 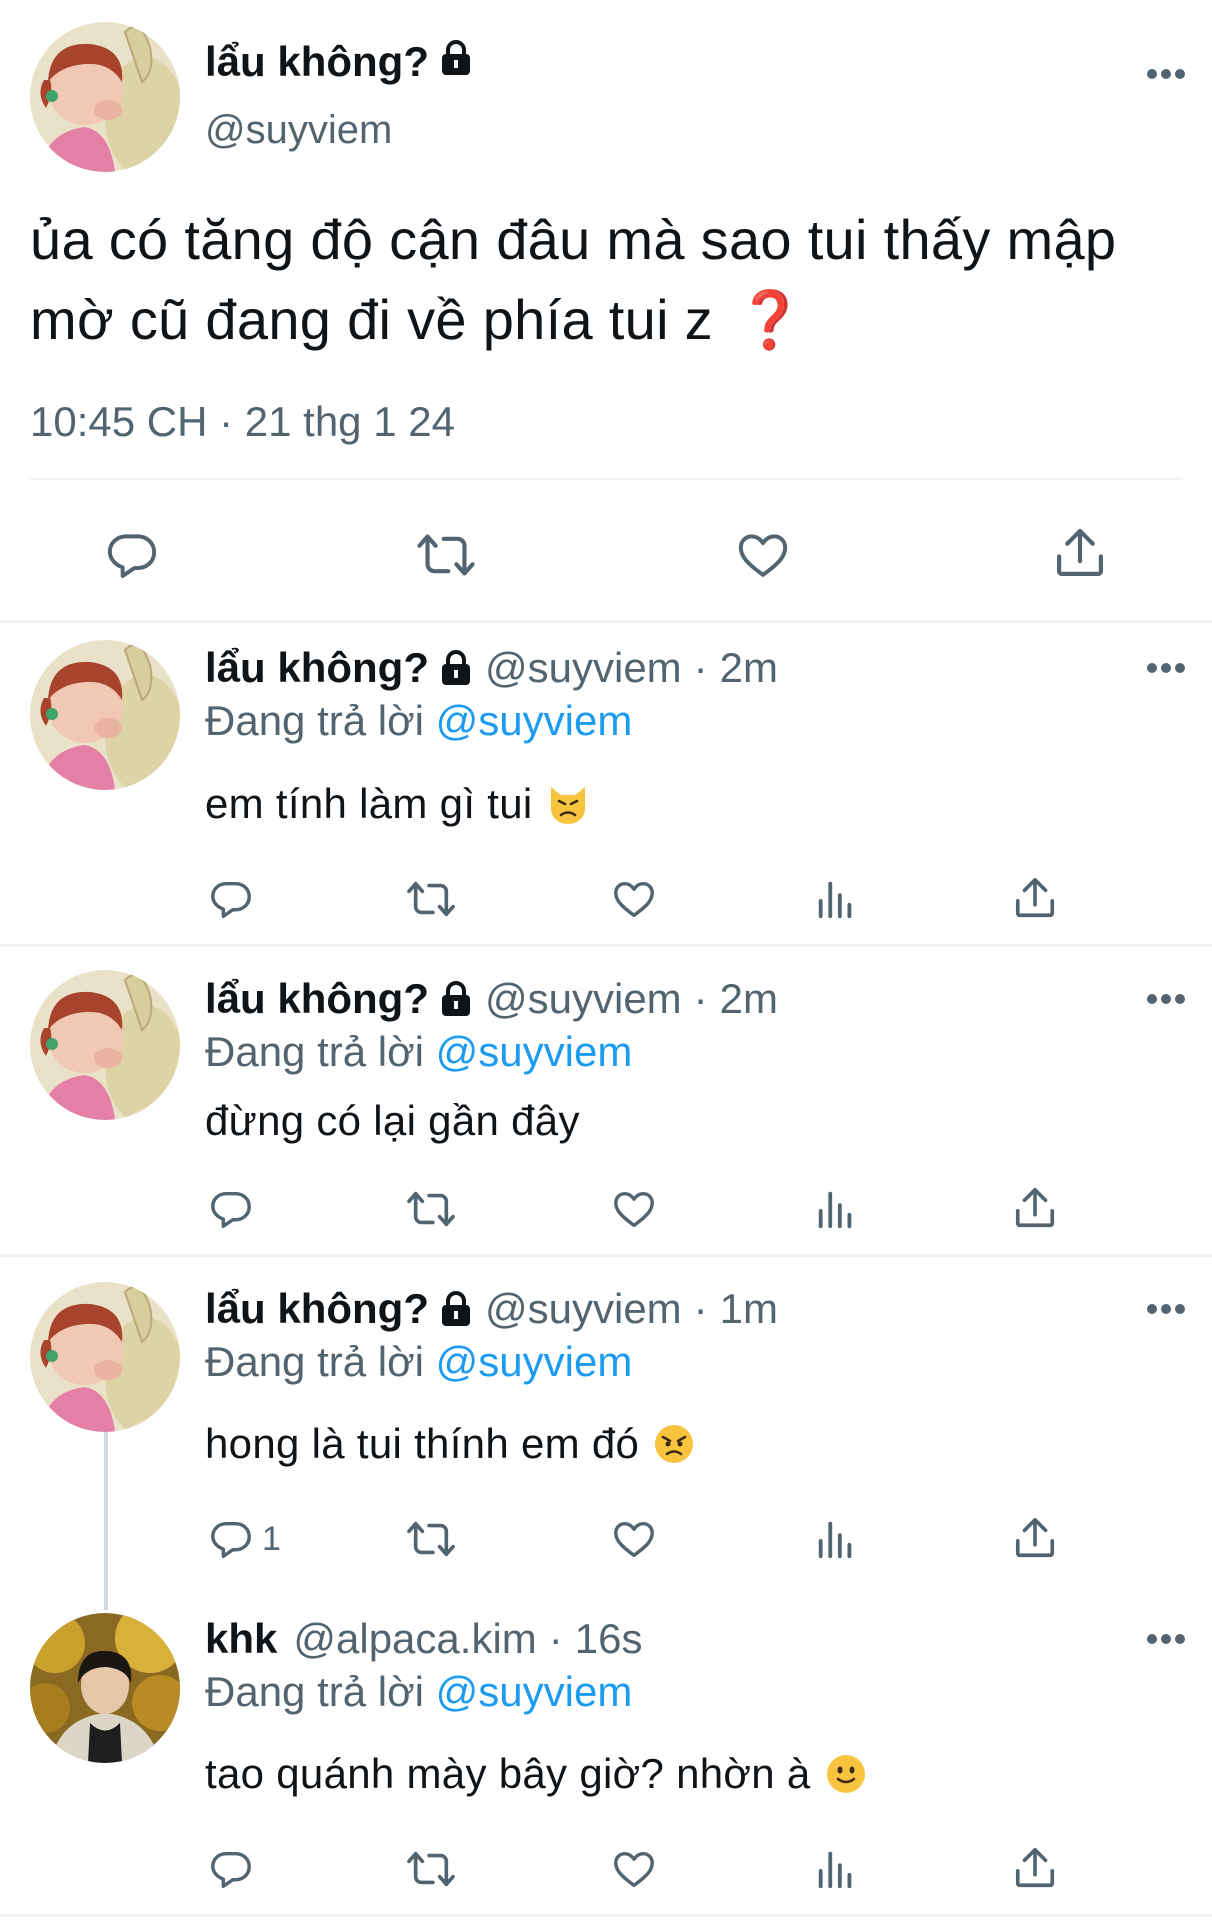 What do you see at coordinates (317, 61) in the screenshot?
I see `display-name-text: lẩu không?` at bounding box center [317, 61].